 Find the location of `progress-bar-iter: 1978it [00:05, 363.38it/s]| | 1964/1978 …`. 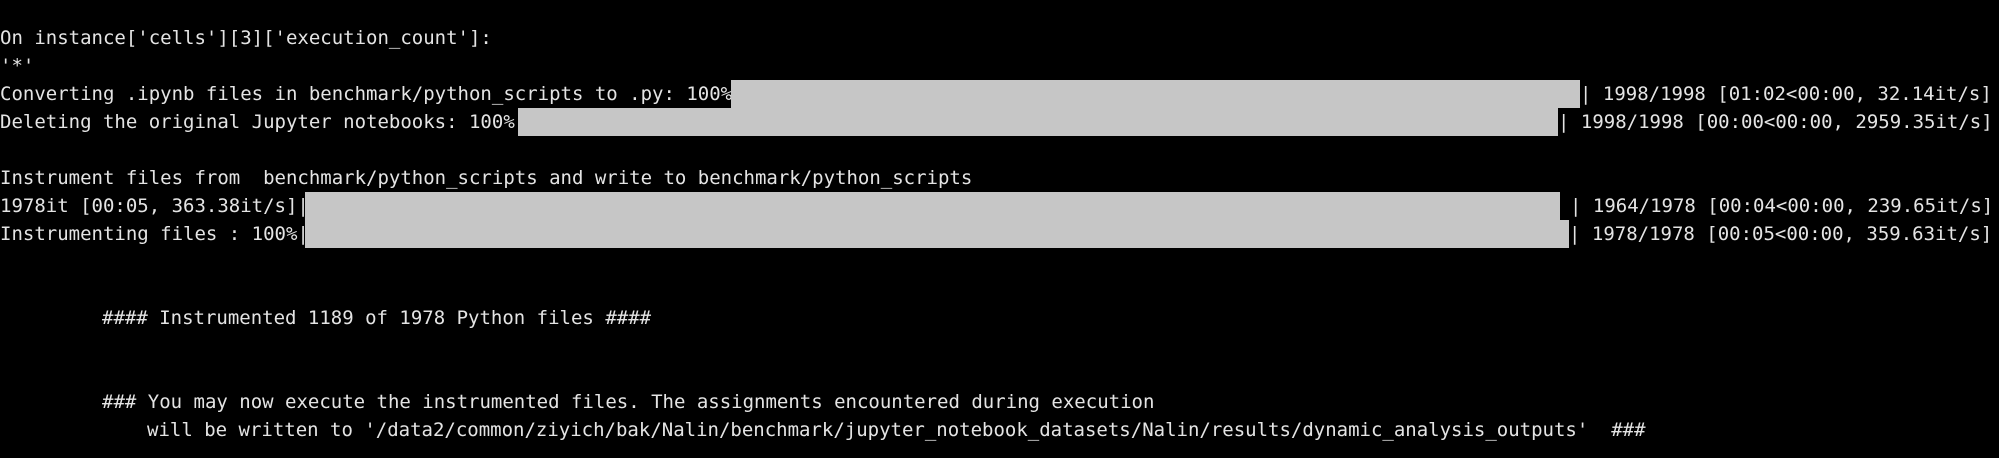

progress-bar-iter: 1978it [00:05, 363.38it/s]| | 1964/1978 … is located at coordinates (999, 206).